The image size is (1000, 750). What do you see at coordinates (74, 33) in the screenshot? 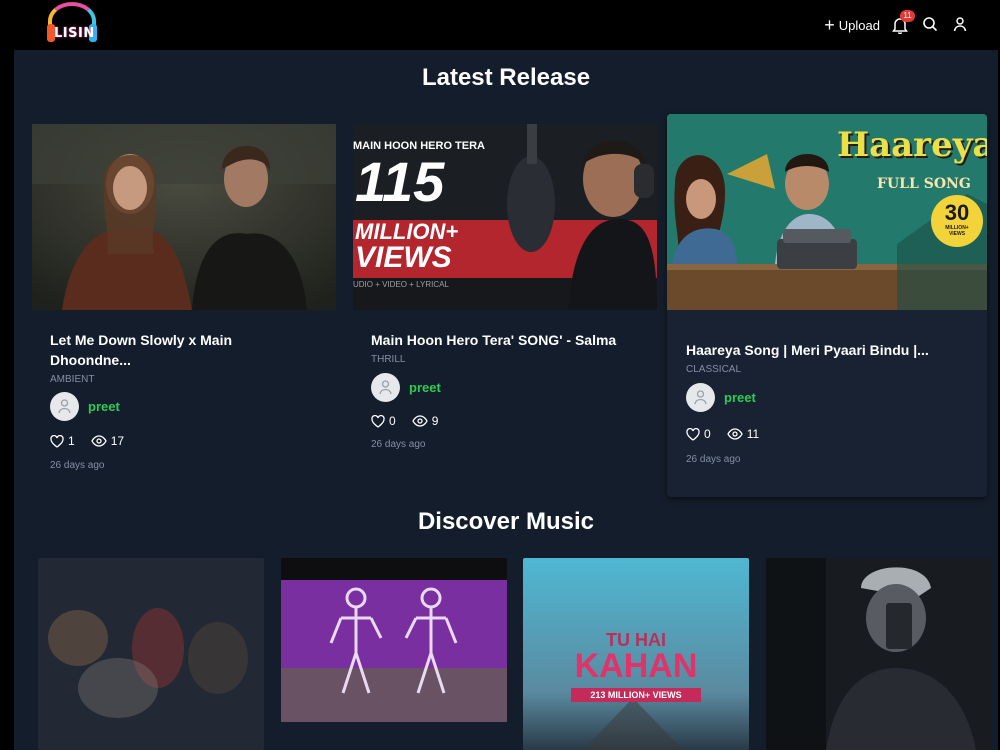
I see `logo-text: LISIN` at bounding box center [74, 33].